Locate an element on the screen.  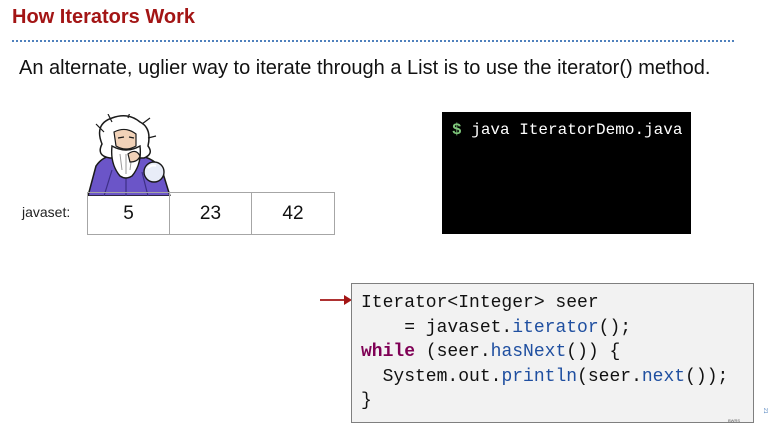
array-cell: 5 is located at coordinates (129, 213).